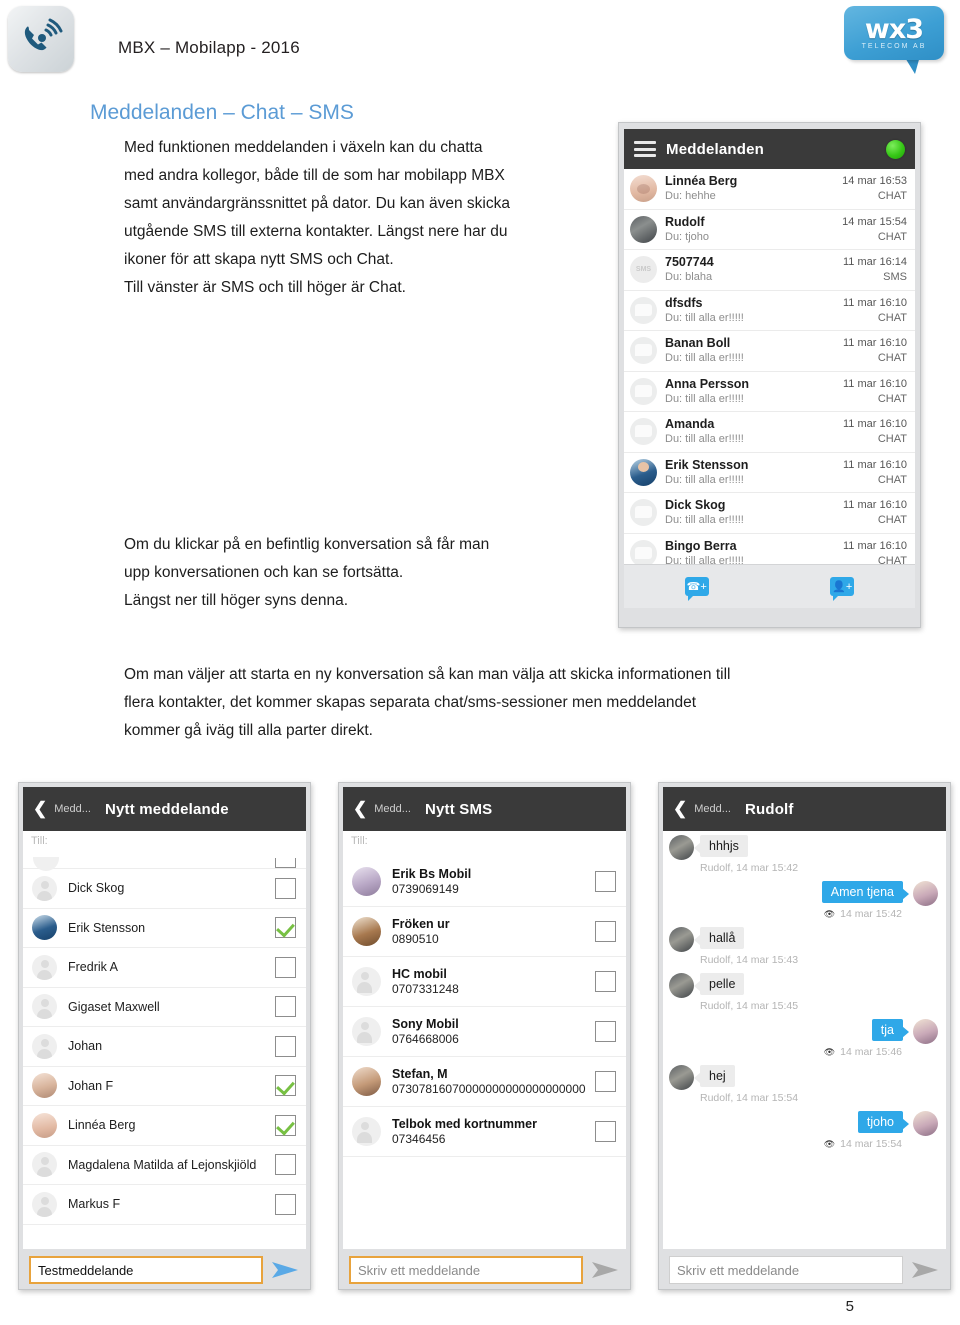  Describe the element at coordinates (785, 1144) in the screenshot. I see `message-meta: 👁 14 mar 15:54` at that location.